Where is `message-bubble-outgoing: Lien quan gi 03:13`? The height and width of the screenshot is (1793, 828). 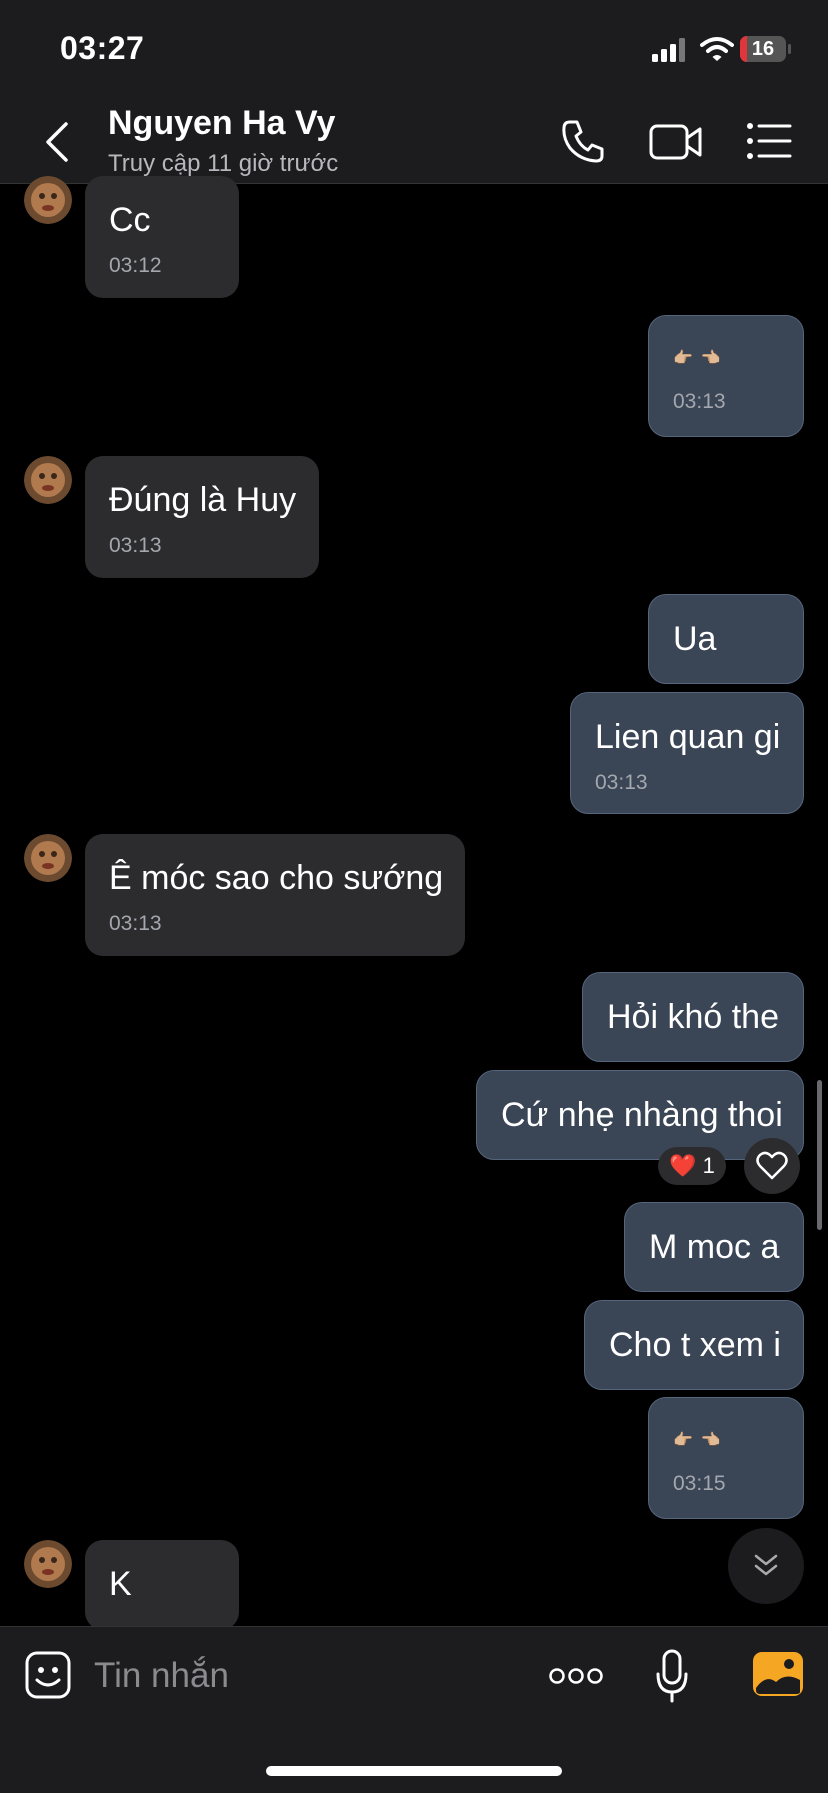
message-bubble-outgoing: Lien quan gi 03:13 is located at coordinates (687, 753).